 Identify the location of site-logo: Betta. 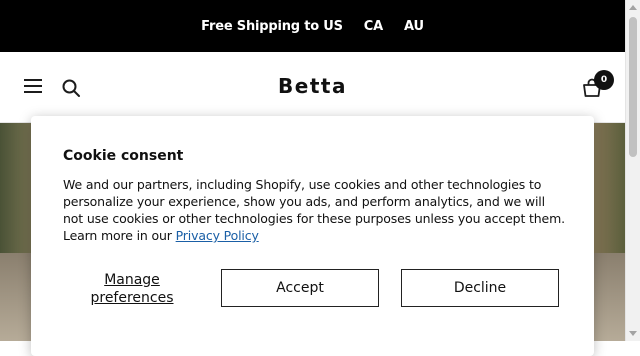
(312, 86).